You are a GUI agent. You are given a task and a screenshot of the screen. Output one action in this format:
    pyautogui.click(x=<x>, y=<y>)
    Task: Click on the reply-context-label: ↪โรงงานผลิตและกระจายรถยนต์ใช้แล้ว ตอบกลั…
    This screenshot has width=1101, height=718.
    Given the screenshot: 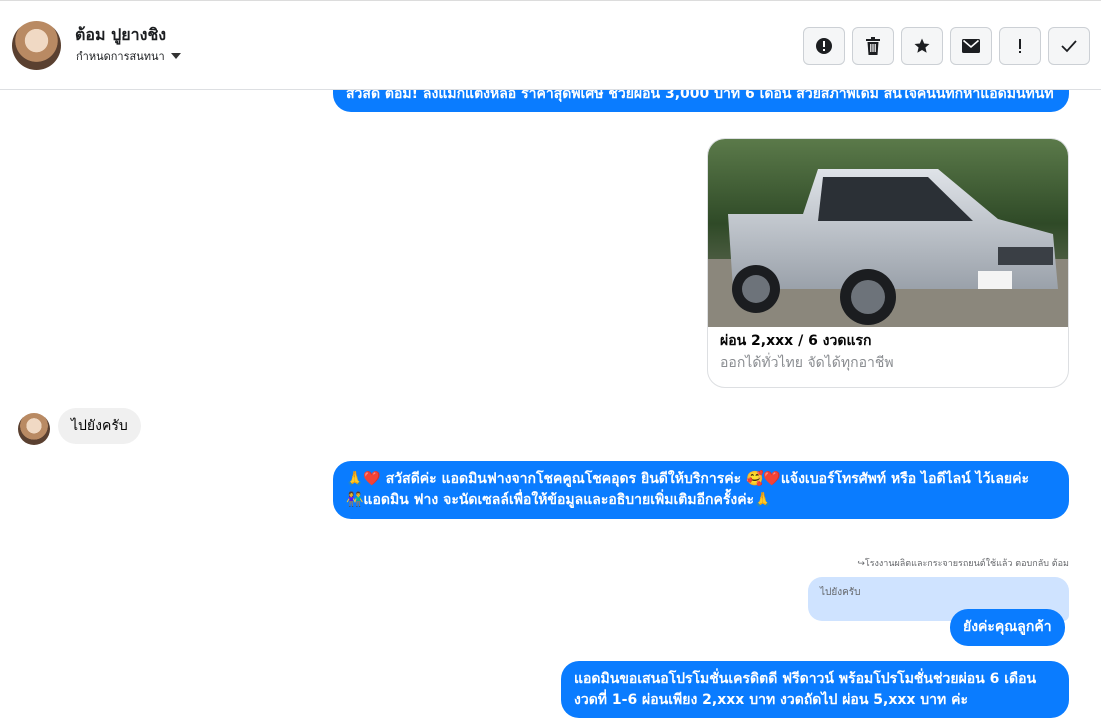 What is the action you would take?
    pyautogui.click(x=963, y=564)
    